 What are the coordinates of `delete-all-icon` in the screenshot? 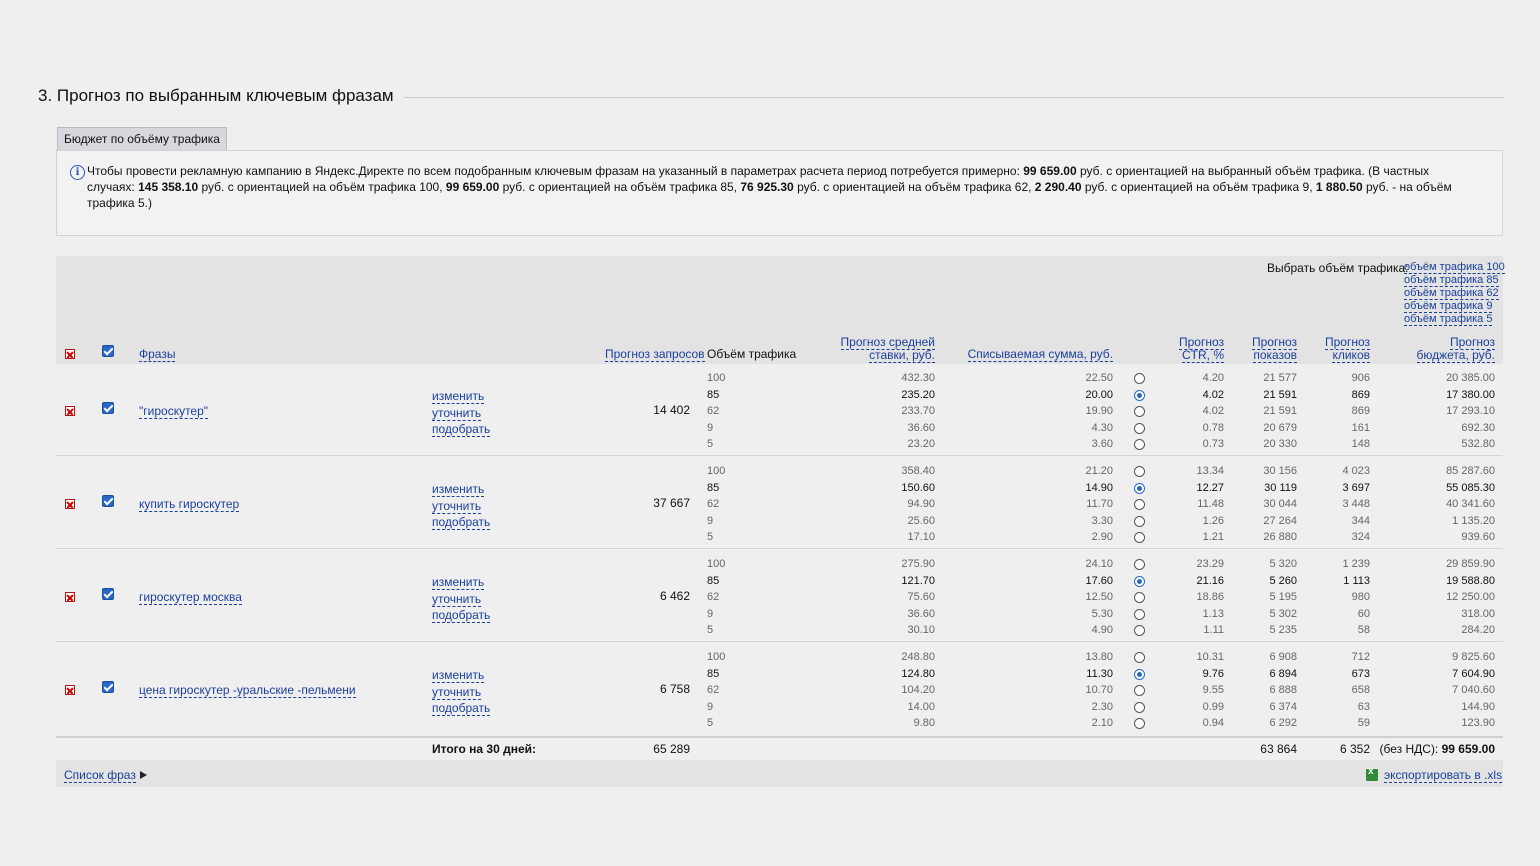 It's located at (70, 354).